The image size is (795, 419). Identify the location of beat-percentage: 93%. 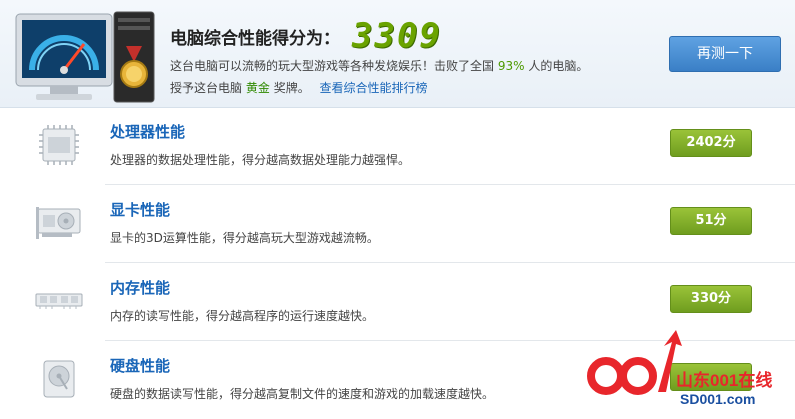
(511, 66).